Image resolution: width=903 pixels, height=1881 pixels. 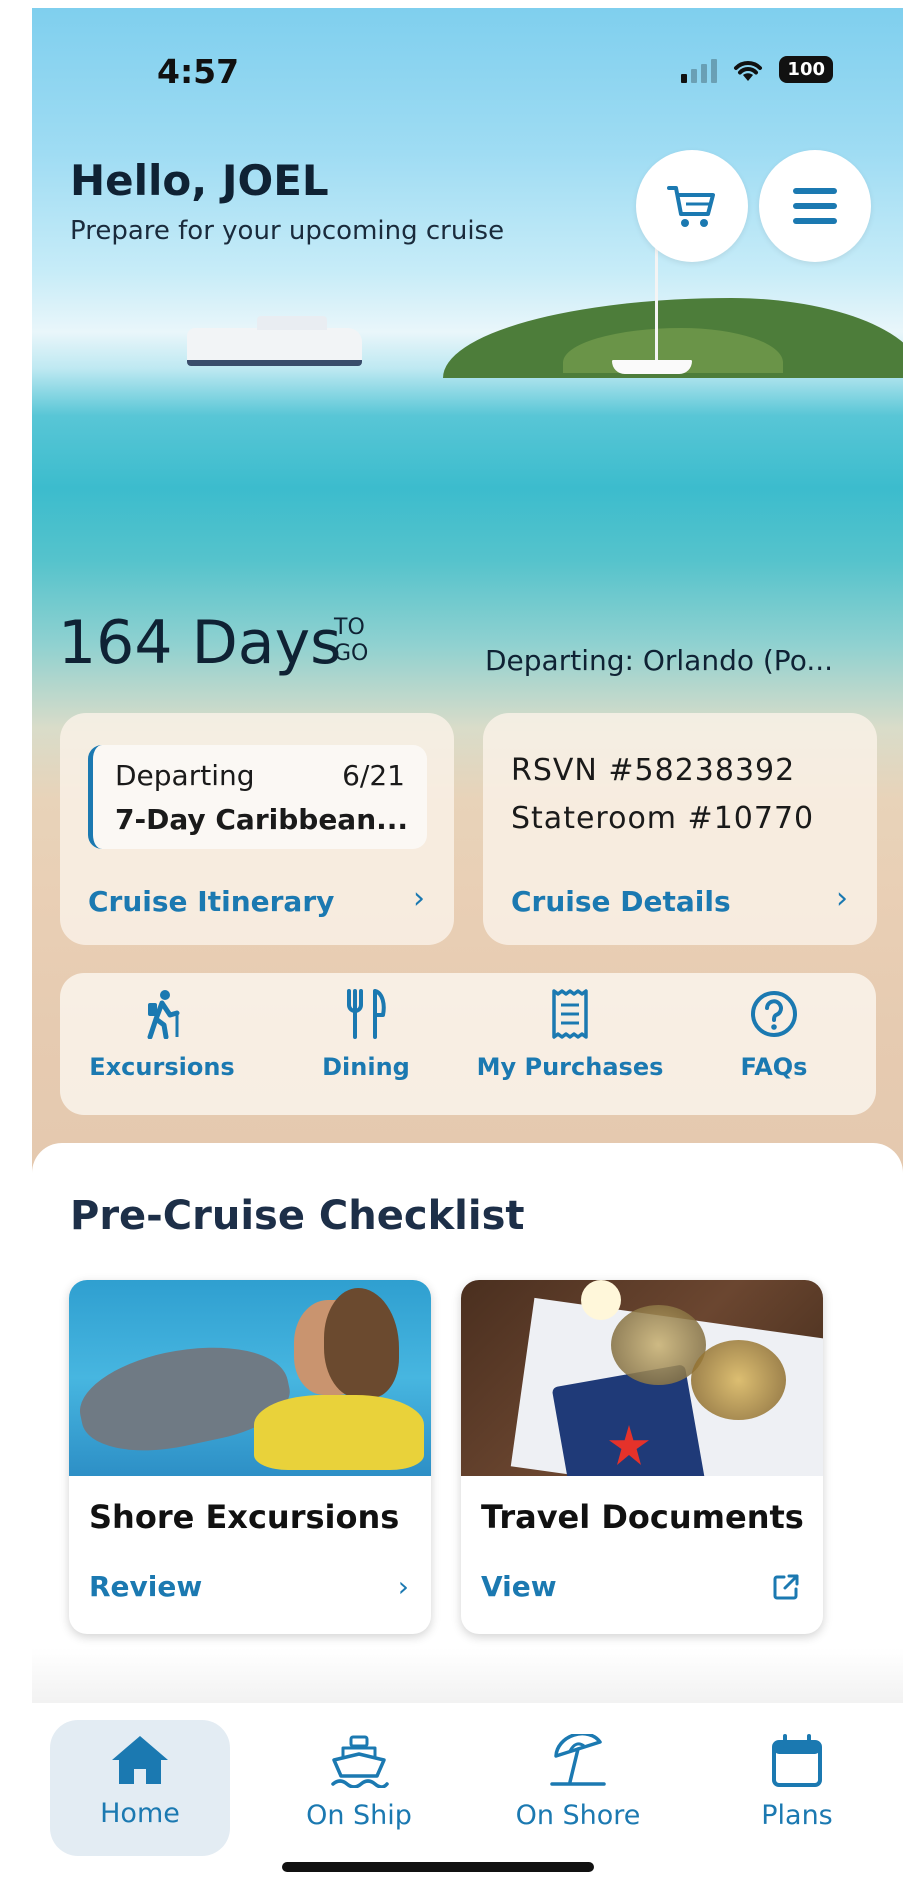 I want to click on go-label: GO, so click(x=351, y=653).